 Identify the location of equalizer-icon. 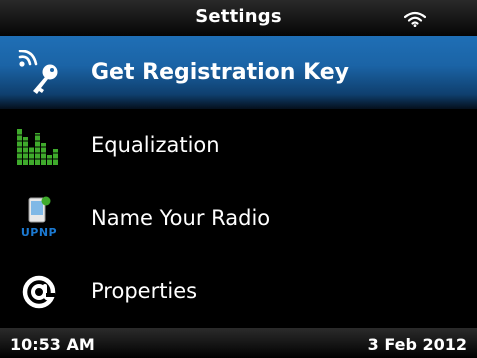
(39, 147).